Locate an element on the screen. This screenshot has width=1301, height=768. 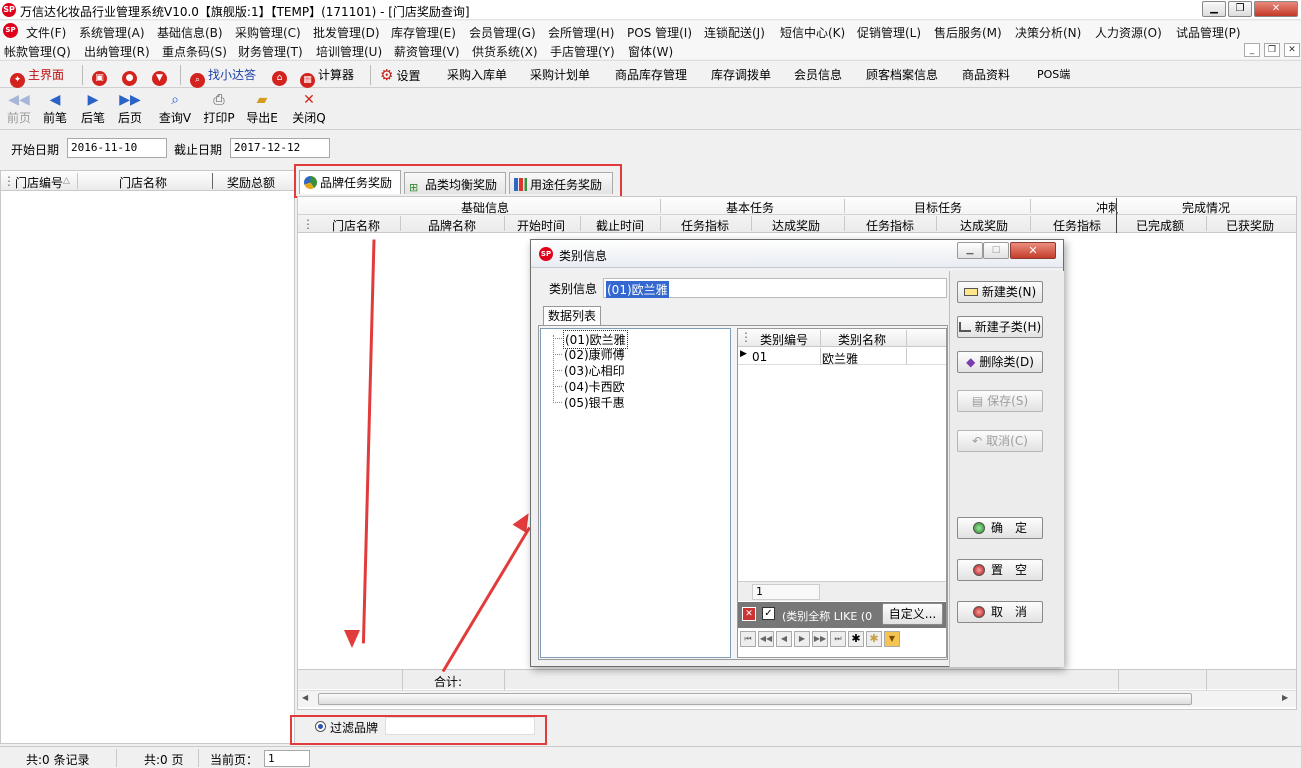
menu-chain: 连锁配送(J) is located at coordinates (734, 32).